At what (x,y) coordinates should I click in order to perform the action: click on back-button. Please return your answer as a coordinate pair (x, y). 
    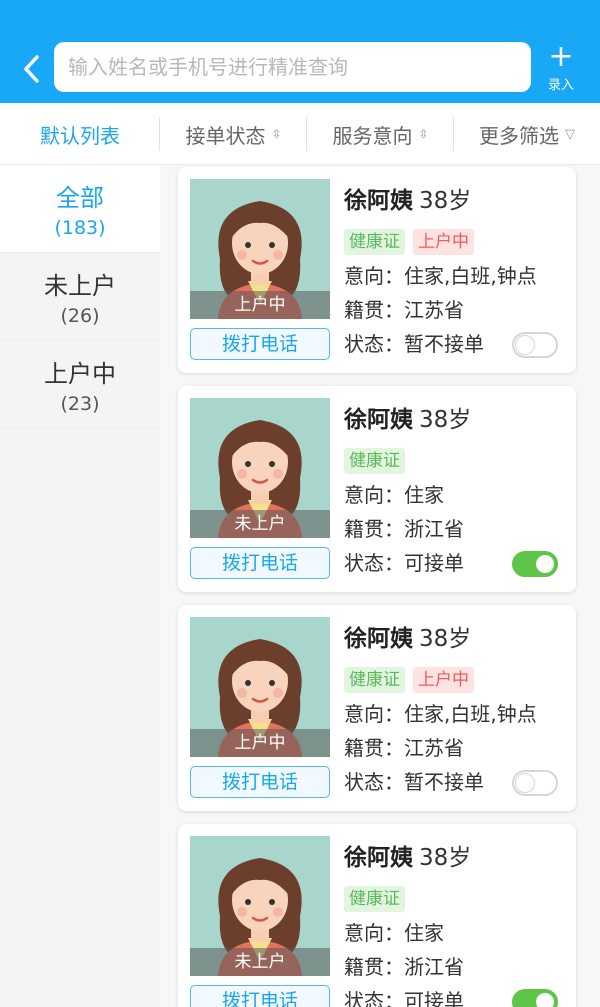
    Looking at the image, I should click on (31, 69).